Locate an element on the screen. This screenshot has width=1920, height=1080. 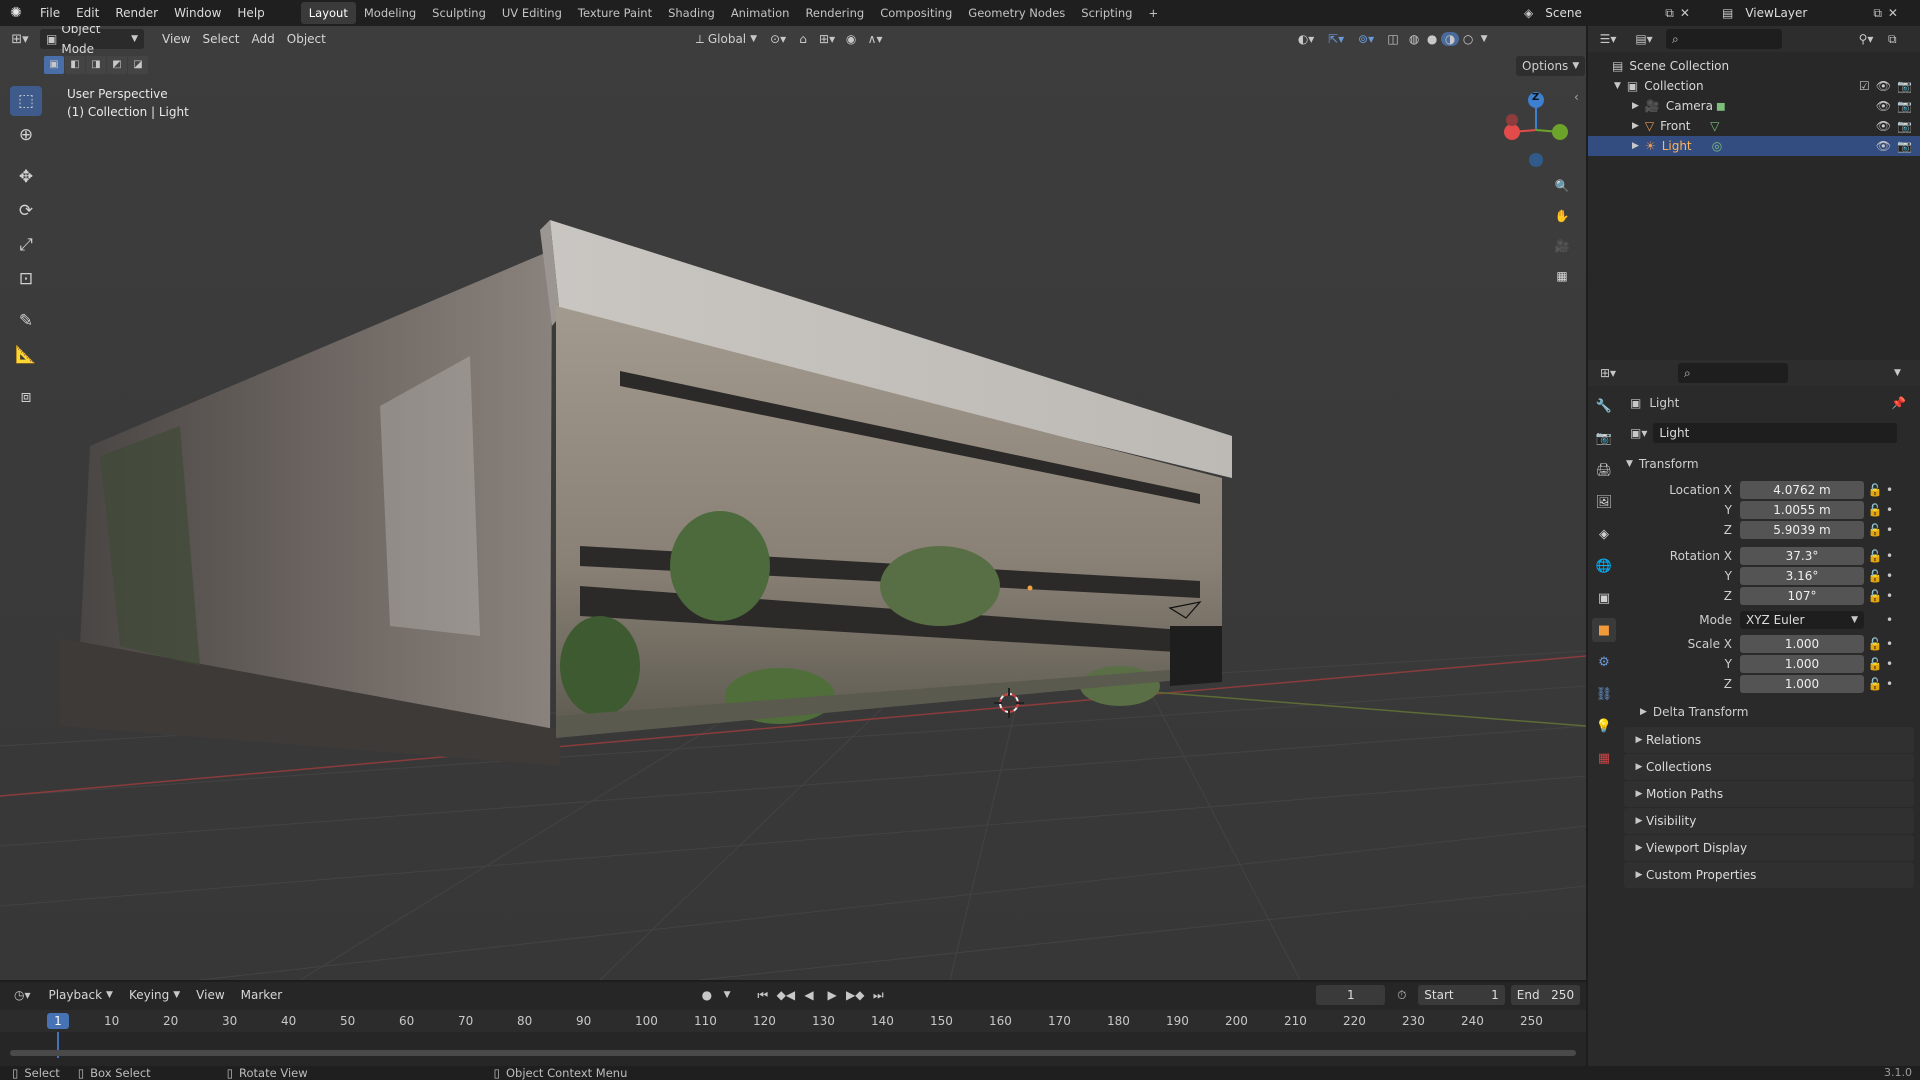
move-tool-icon: ✥ is located at coordinates (26, 177).